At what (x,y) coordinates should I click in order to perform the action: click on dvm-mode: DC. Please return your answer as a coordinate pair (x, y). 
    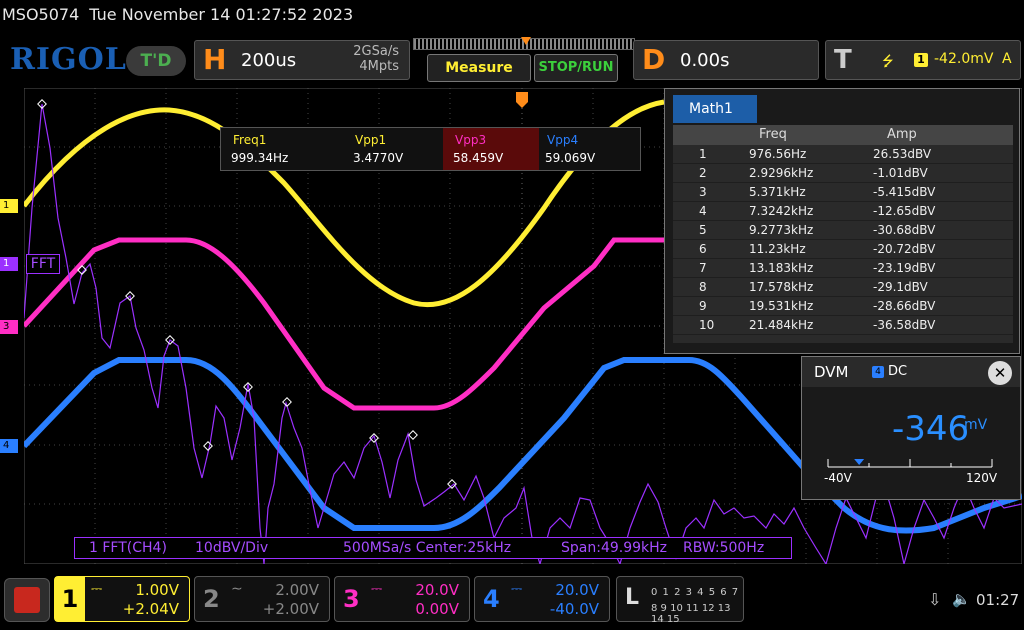
    Looking at the image, I should click on (898, 371).